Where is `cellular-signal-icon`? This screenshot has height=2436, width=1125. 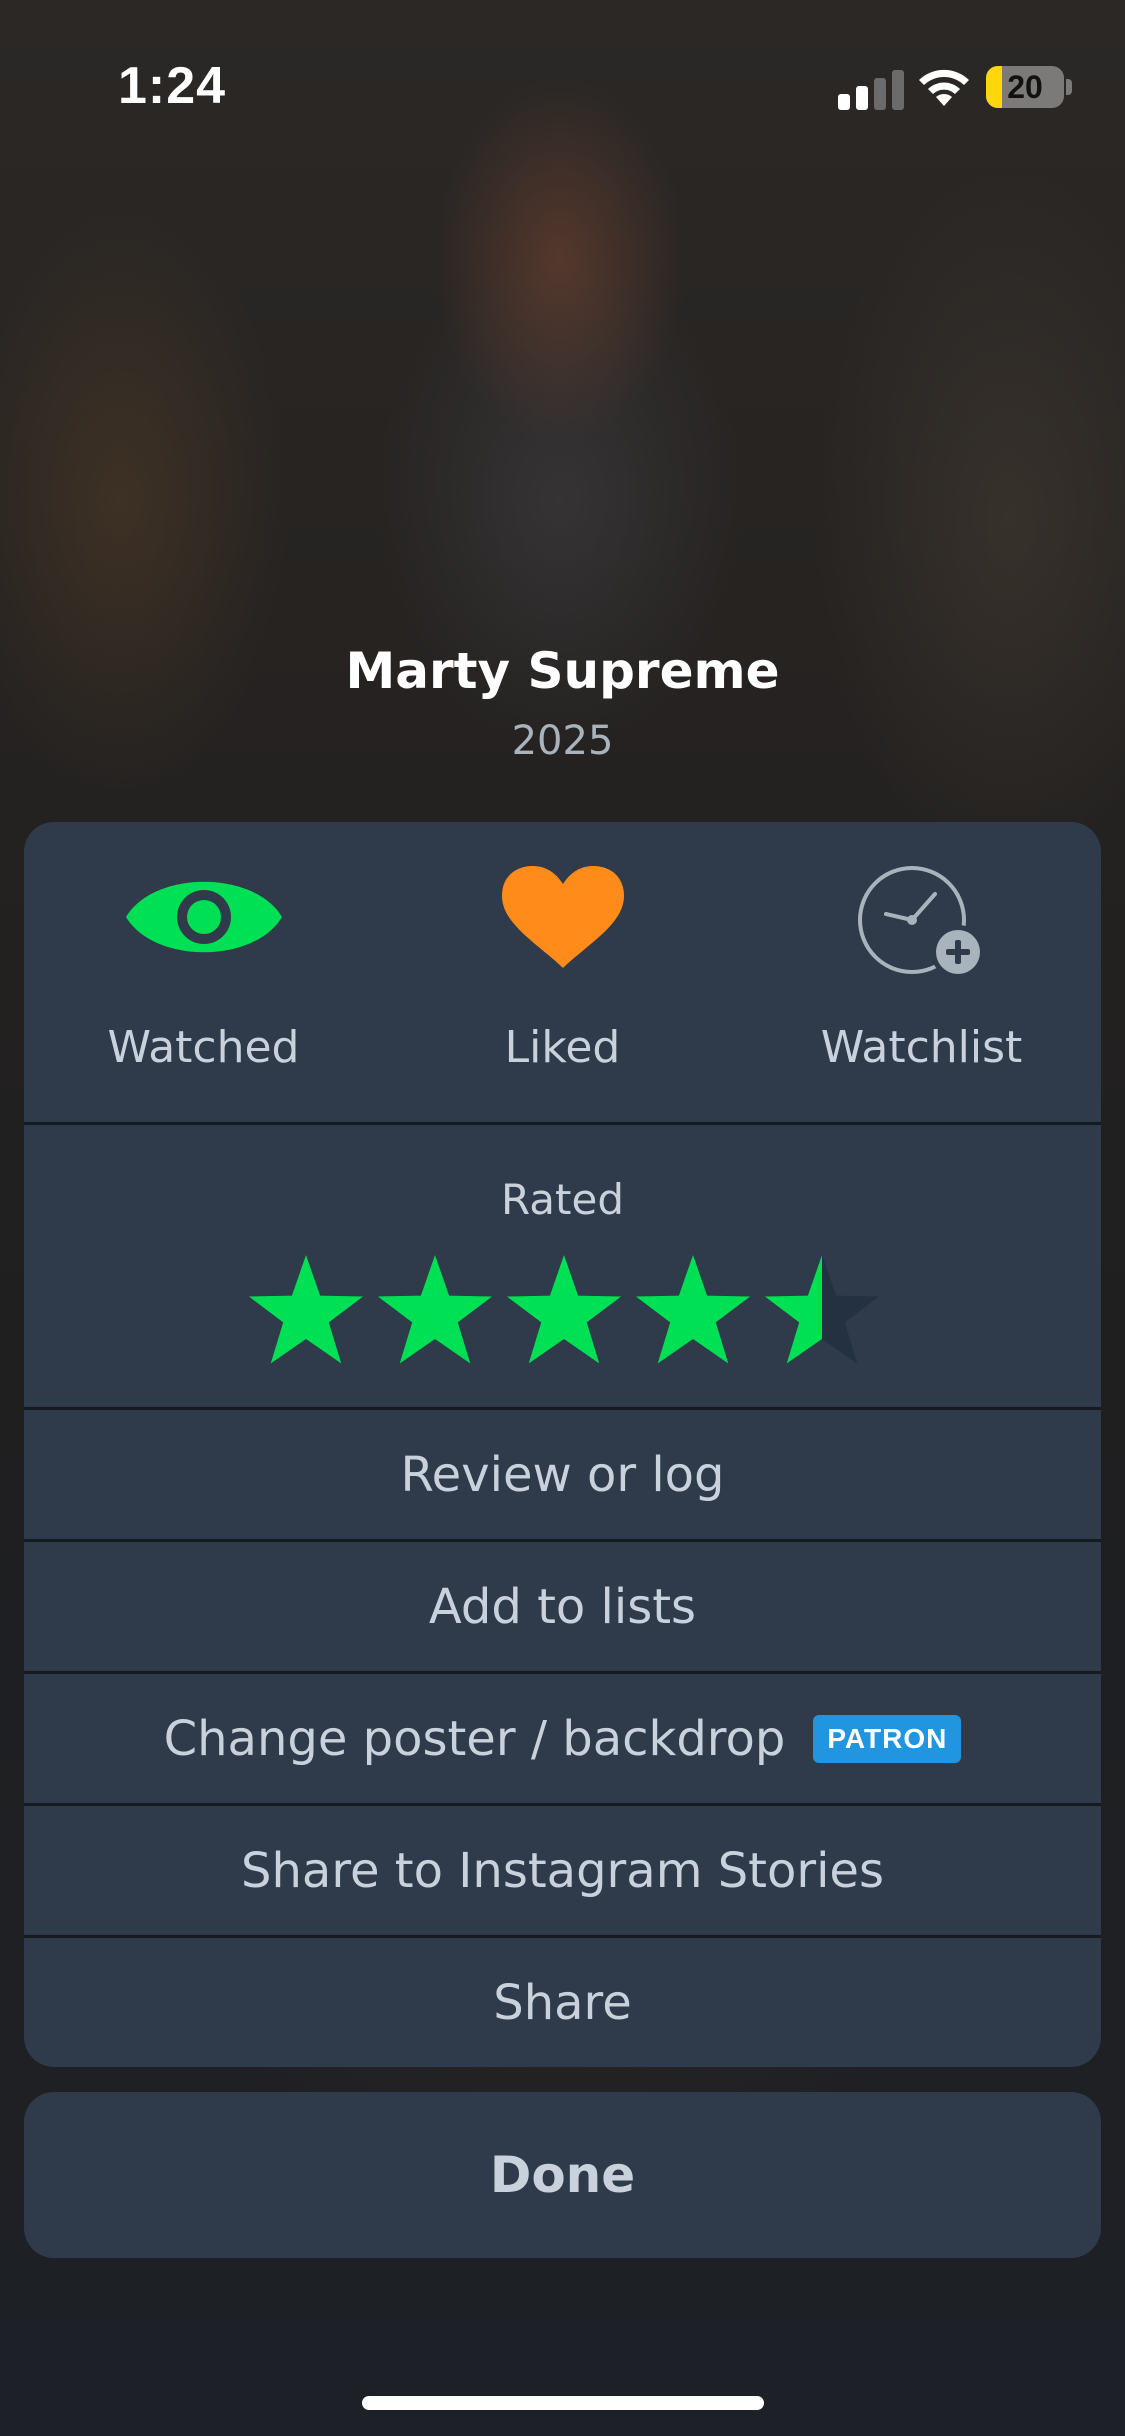 cellular-signal-icon is located at coordinates (873, 90).